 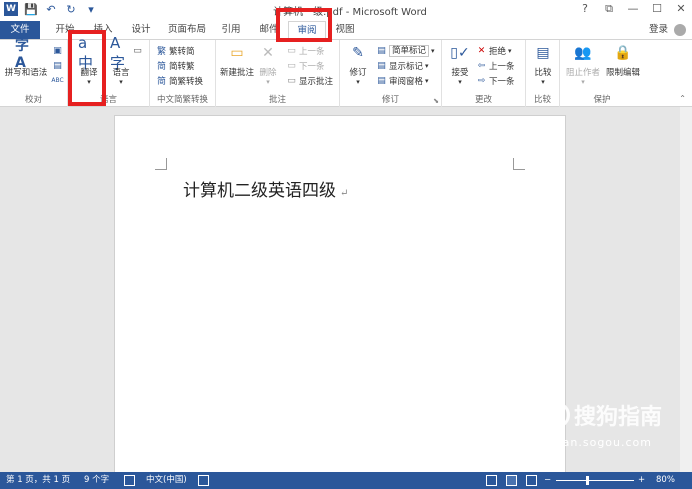 What do you see at coordinates (187, 30) in the screenshot?
I see `tab-page-layout: 页面布局` at bounding box center [187, 30].